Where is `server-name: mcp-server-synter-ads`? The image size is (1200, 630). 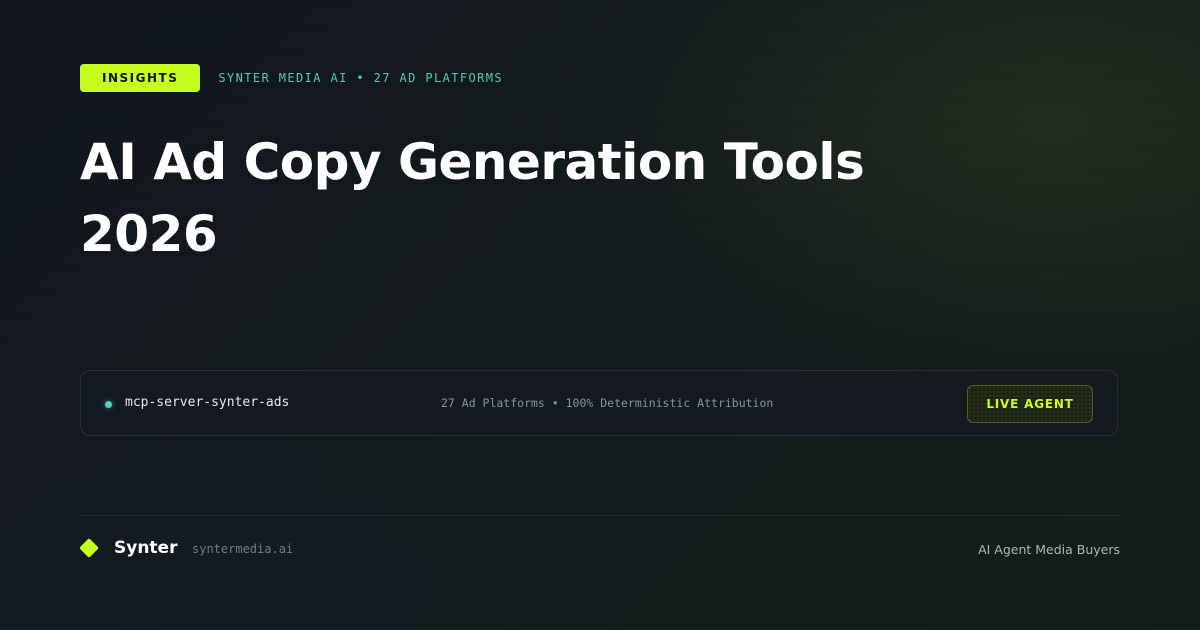
server-name: mcp-server-synter-ads is located at coordinates (207, 402).